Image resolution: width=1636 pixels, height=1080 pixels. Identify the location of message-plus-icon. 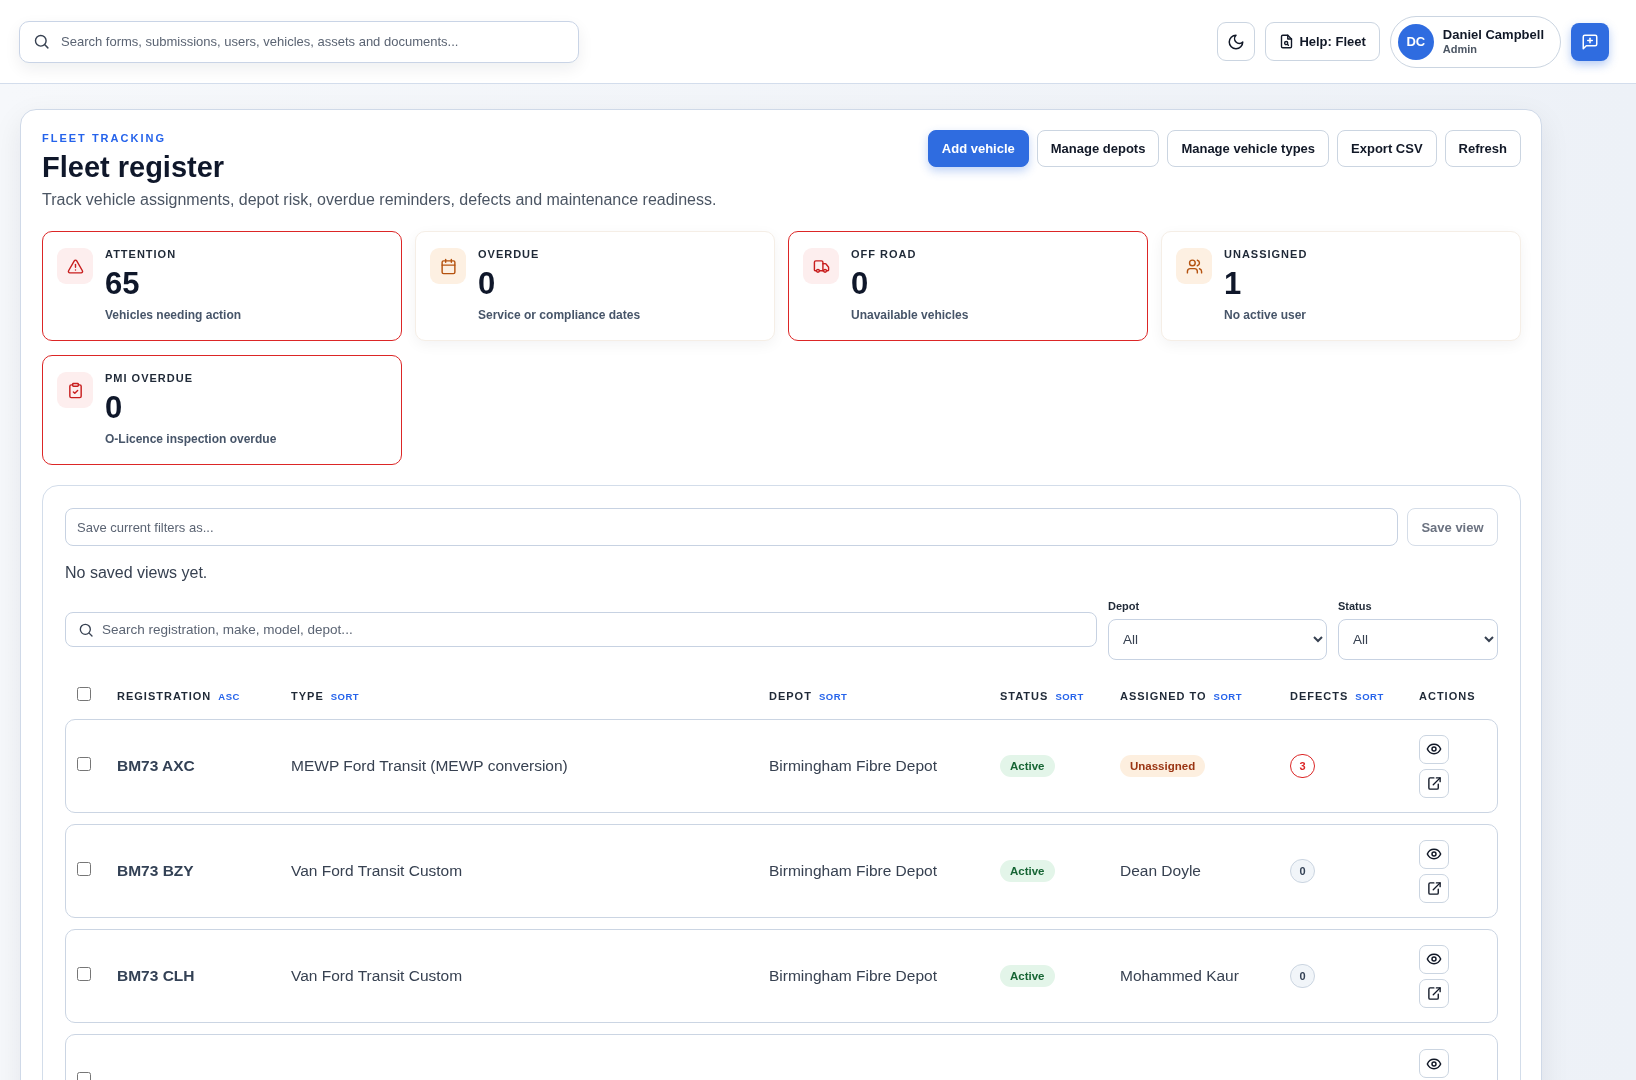
(1590, 41).